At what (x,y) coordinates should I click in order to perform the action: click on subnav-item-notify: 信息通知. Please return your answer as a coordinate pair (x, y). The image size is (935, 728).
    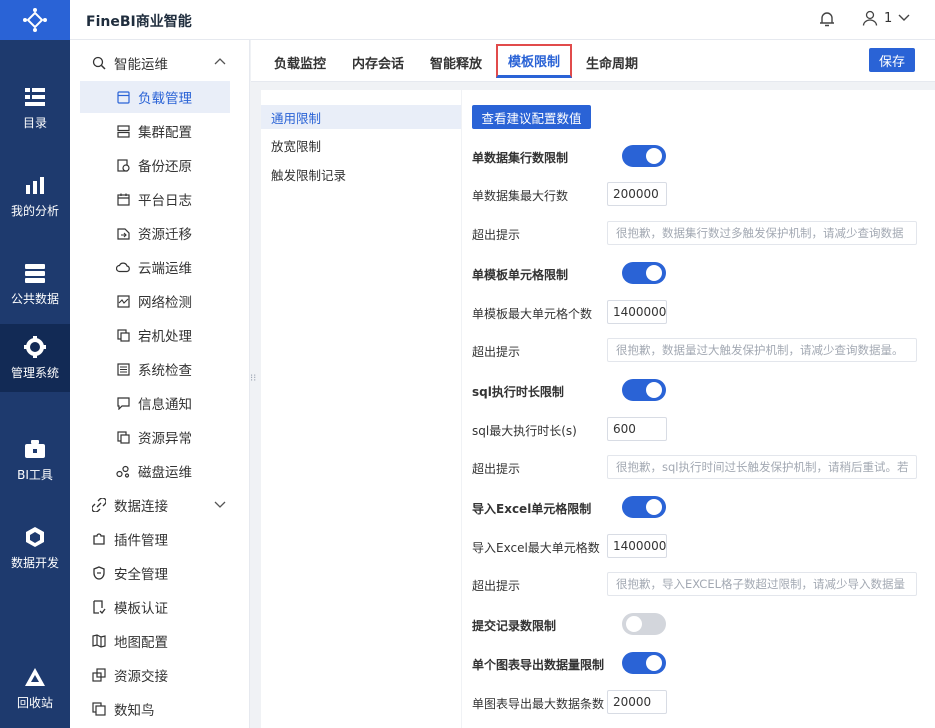
    Looking at the image, I should click on (155, 403).